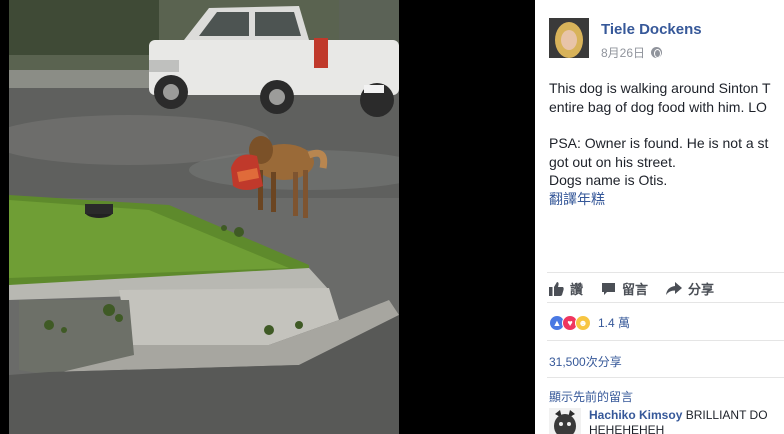  Describe the element at coordinates (623, 52) in the screenshot. I see `post-date: 8月26日` at that location.